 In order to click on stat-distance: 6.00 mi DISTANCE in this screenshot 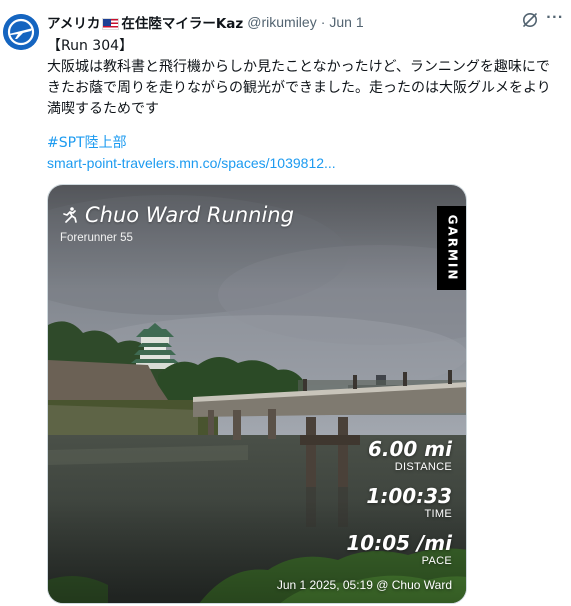, I will do `click(410, 456)`.